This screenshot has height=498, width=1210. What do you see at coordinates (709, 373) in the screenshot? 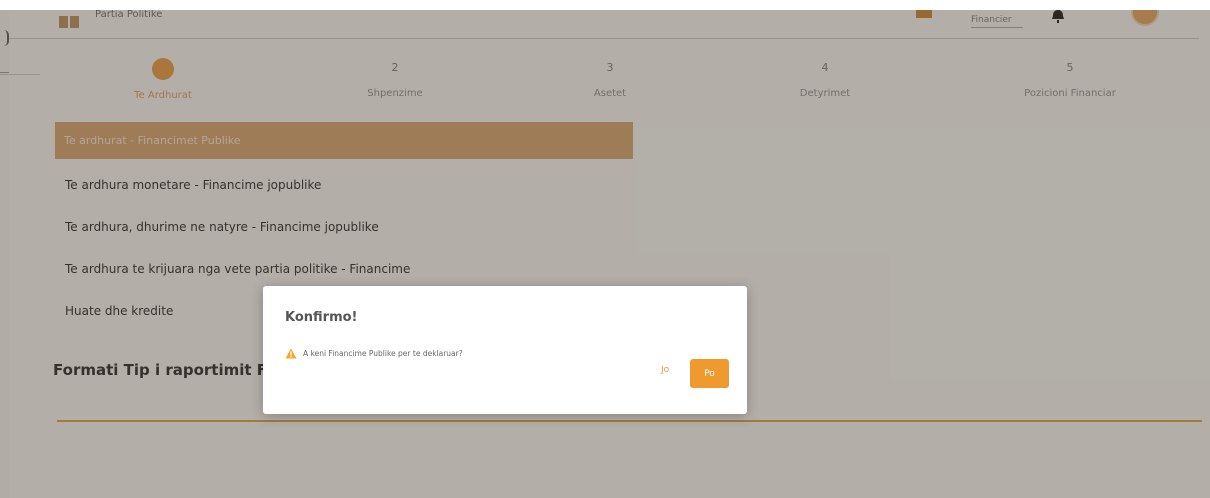
I see `yes-button: Po` at bounding box center [709, 373].